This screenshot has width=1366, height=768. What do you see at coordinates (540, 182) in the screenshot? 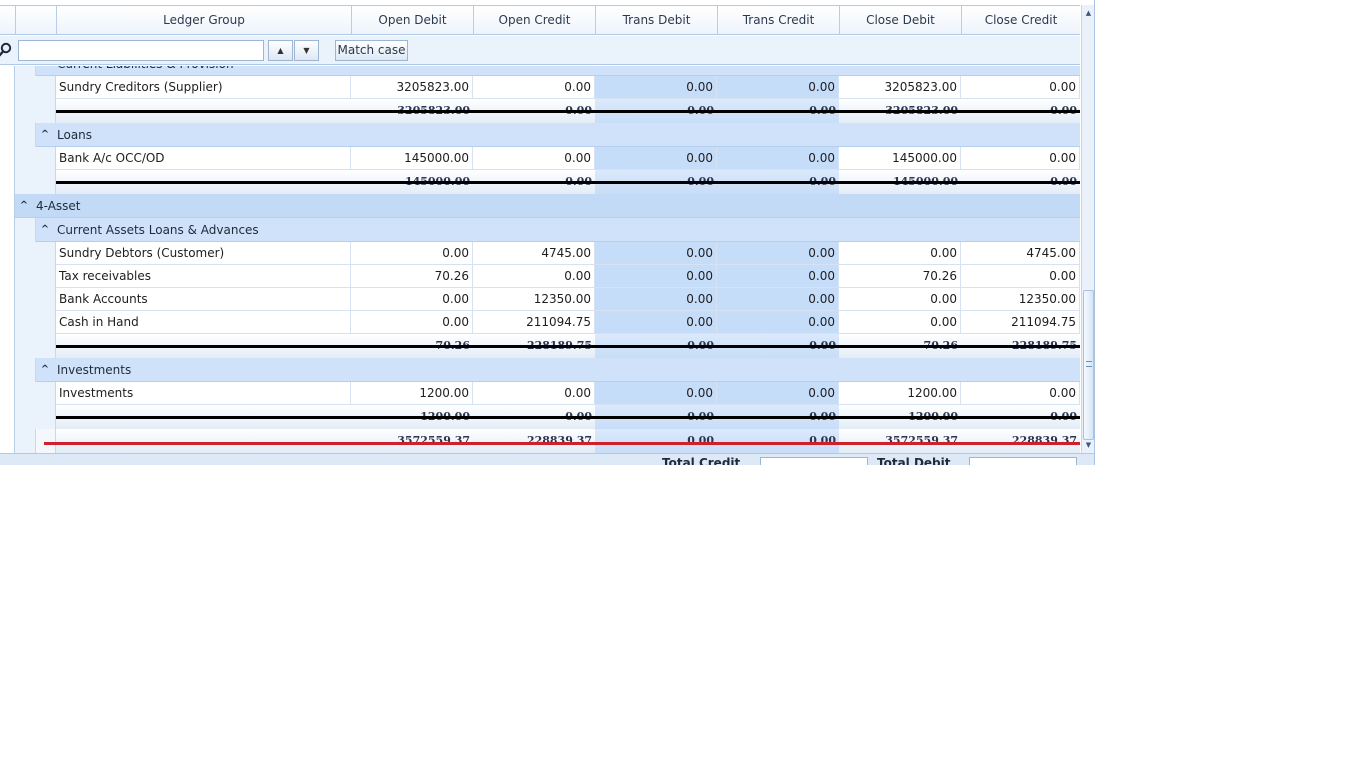
I see `group-summary-row: 145000.000.000.000.00145000.000.00` at bounding box center [540, 182].